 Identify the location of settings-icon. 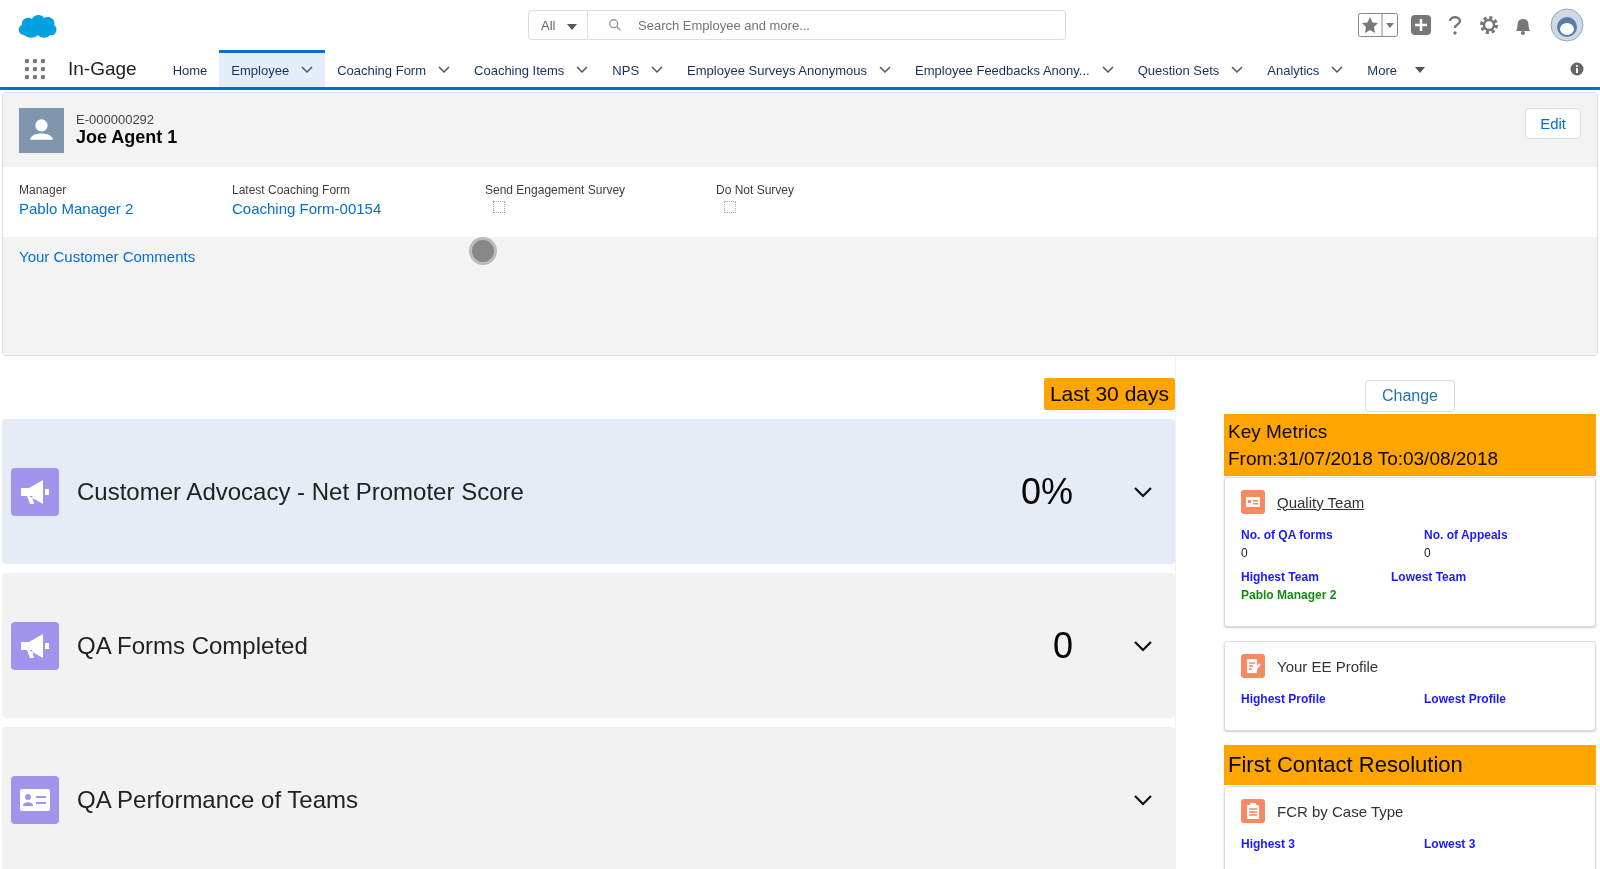
(1489, 25).